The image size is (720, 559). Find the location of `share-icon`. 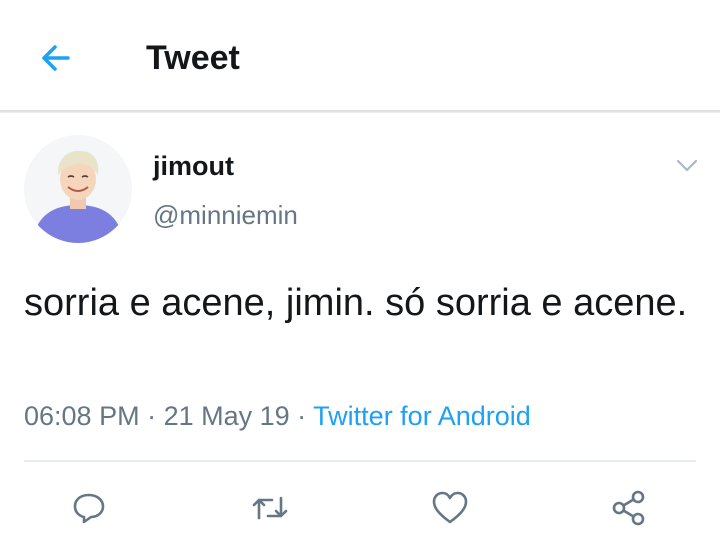

share-icon is located at coordinates (628, 508).